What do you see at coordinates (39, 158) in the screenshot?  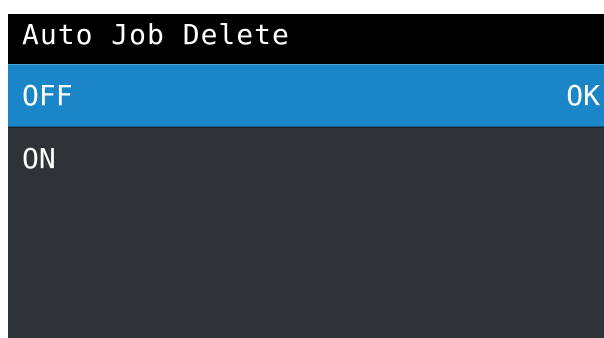 I see `option-on-label: ON` at bounding box center [39, 158].